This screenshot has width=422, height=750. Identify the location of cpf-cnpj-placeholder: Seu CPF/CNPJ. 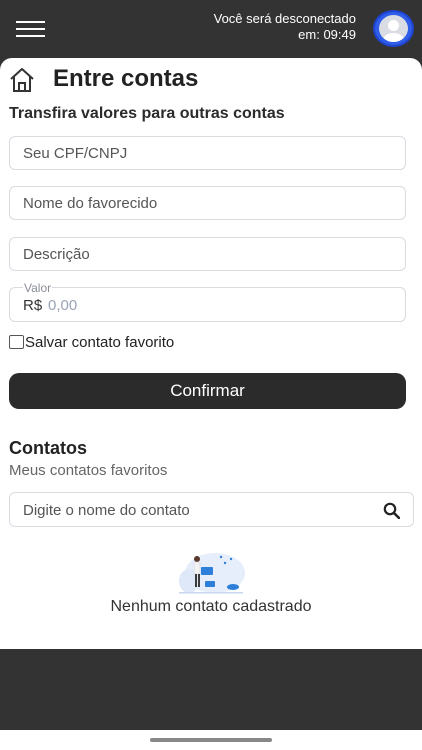
(75, 153).